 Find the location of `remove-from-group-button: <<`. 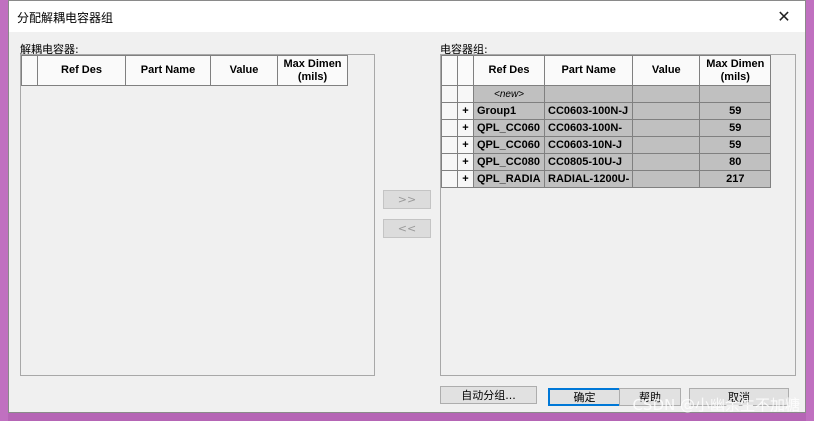

remove-from-group-button: << is located at coordinates (407, 228).